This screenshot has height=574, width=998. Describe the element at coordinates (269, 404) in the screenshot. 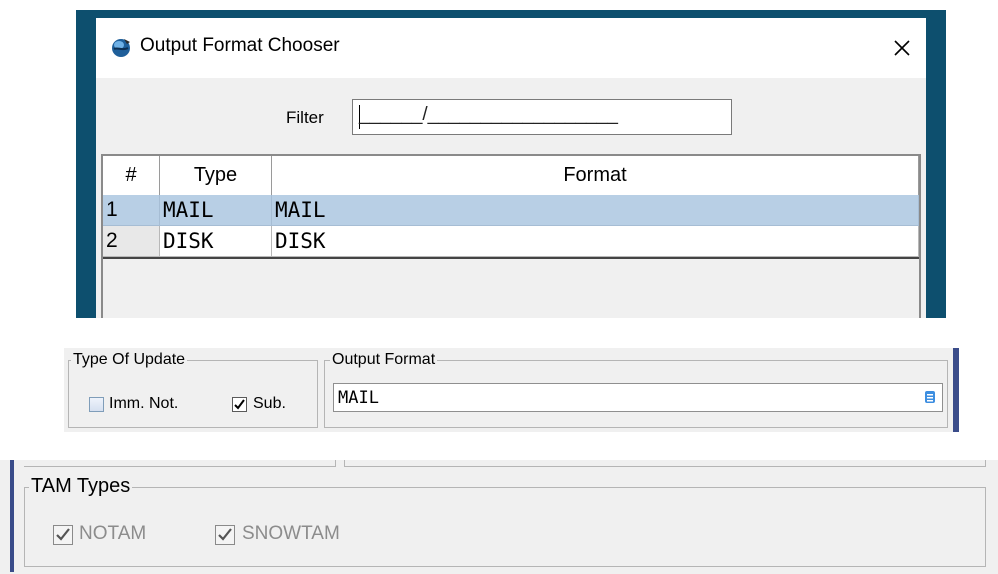

I see `sub-label: Sub.` at that location.